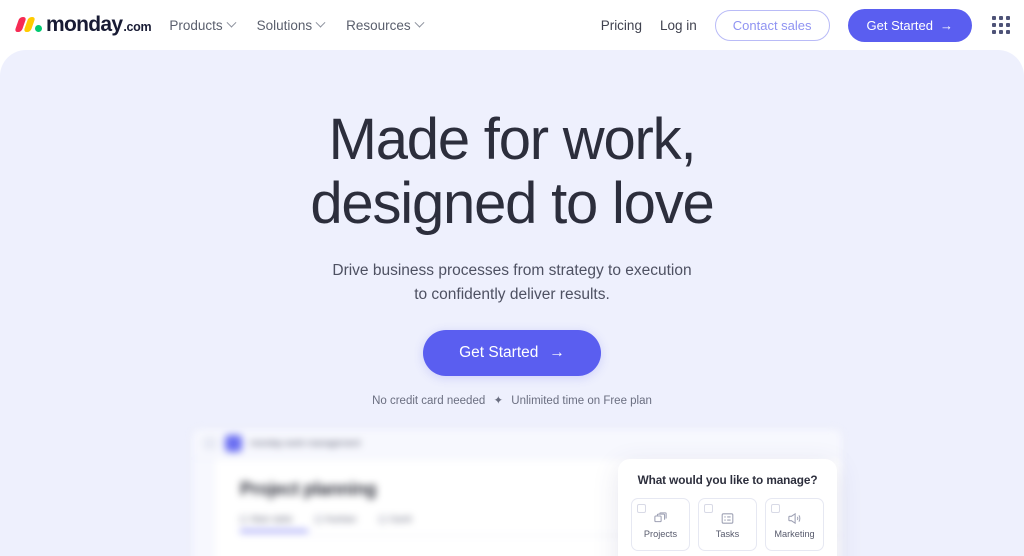 This screenshot has height=556, width=1024. Describe the element at coordinates (137, 27) in the screenshot. I see `logo-tld: .com` at that location.